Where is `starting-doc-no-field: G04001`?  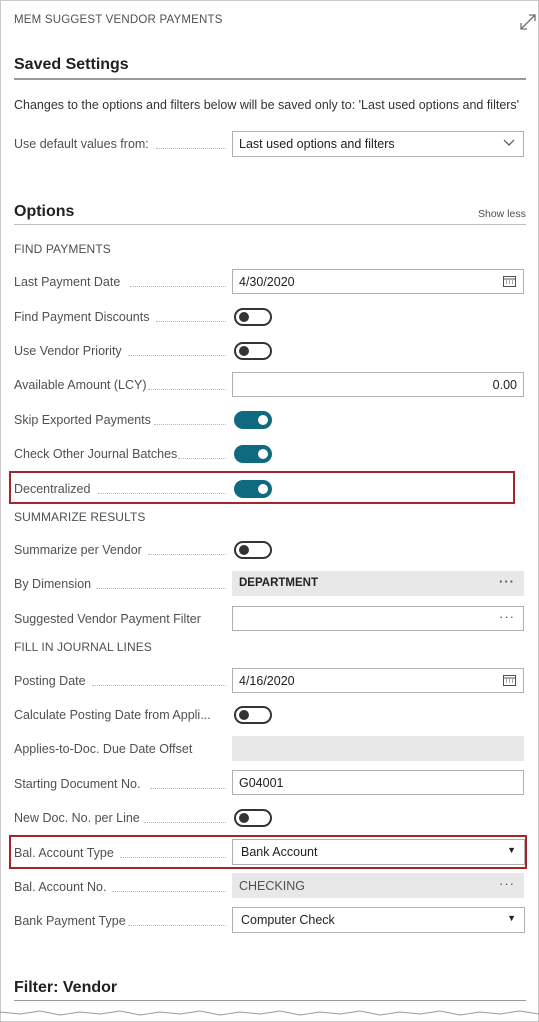 starting-doc-no-field: G04001 is located at coordinates (378, 782).